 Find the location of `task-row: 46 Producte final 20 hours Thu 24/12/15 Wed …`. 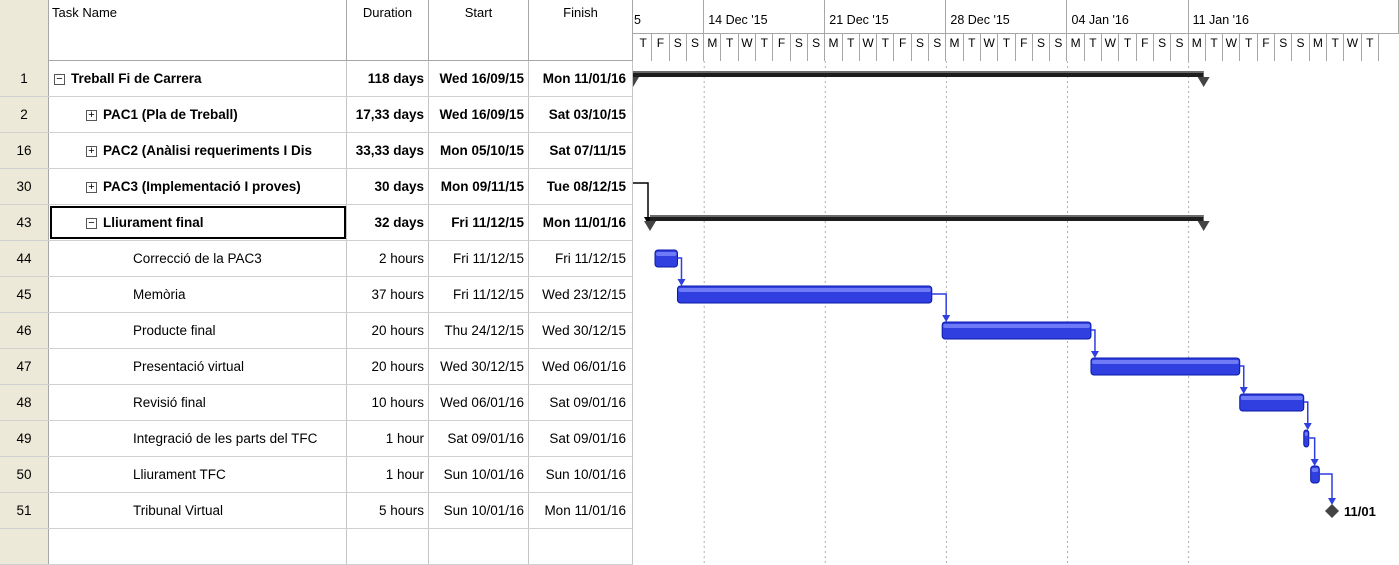

task-row: 46 Producte final 20 hours Thu 24/12/15 Wed … is located at coordinates (316, 331).